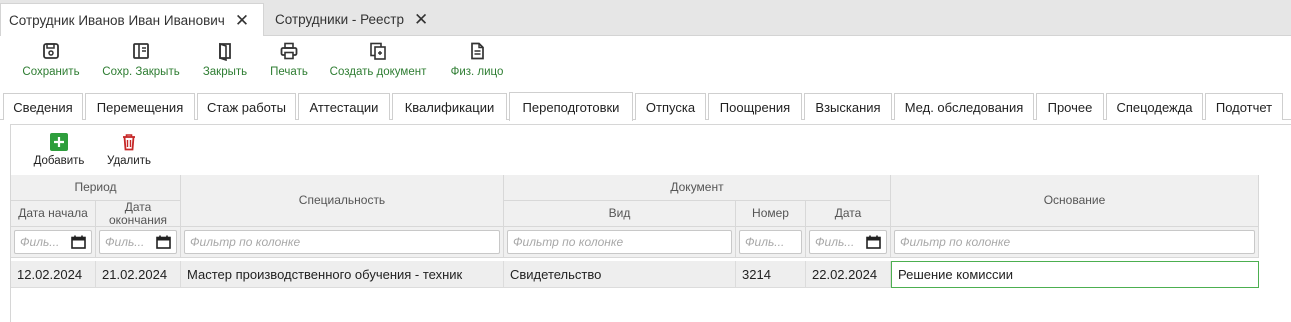  I want to click on specialty-filter-input: Фильтр по колонке, so click(342, 242).